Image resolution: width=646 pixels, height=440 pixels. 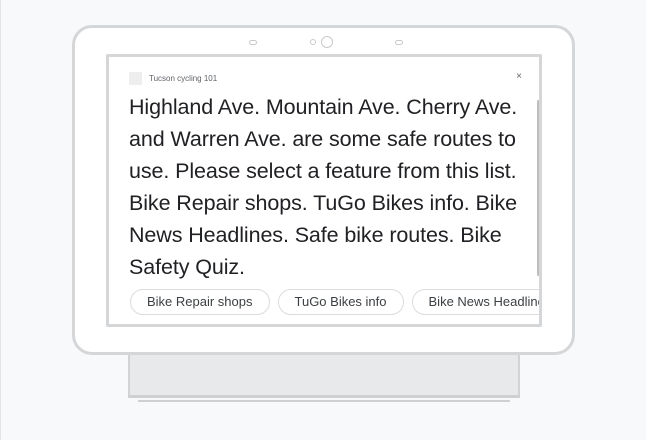 I want to click on app-header: Tucson cycling 101, so click(x=173, y=78).